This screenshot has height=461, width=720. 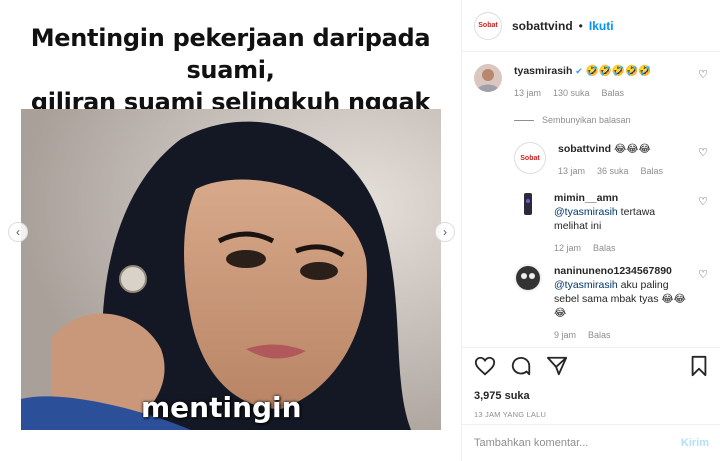 What do you see at coordinates (524, 120) in the screenshot?
I see `replies-divider` at bounding box center [524, 120].